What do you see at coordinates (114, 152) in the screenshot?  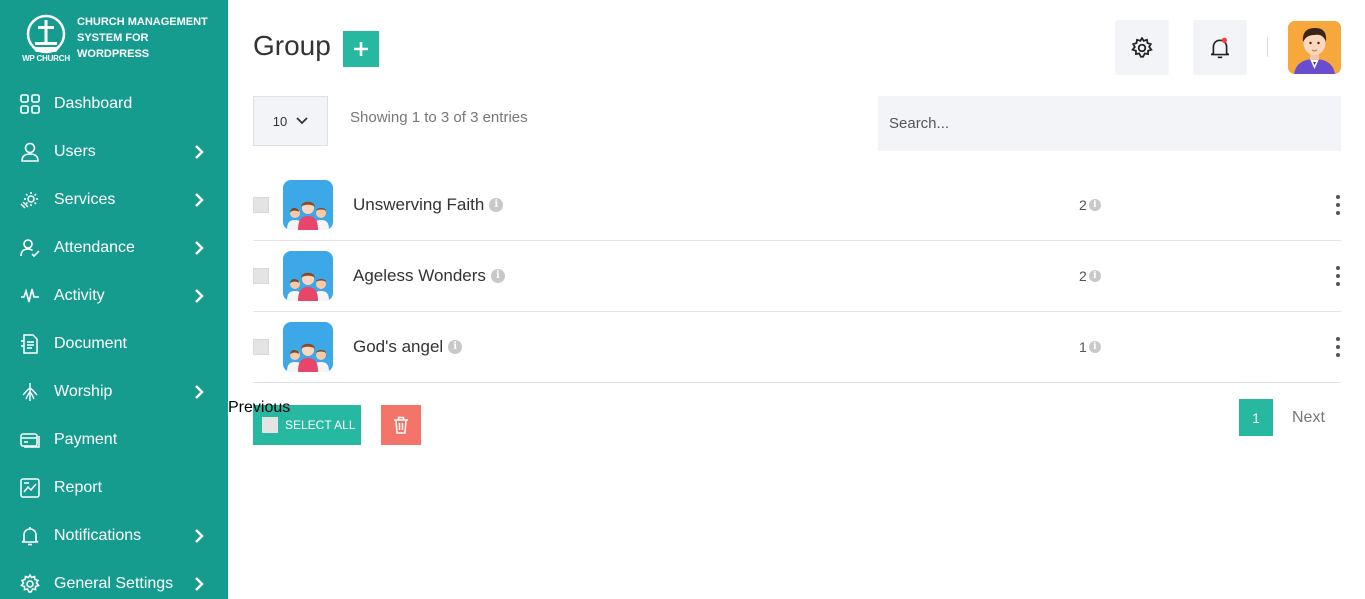 I see `sidebar-item-users: Users` at bounding box center [114, 152].